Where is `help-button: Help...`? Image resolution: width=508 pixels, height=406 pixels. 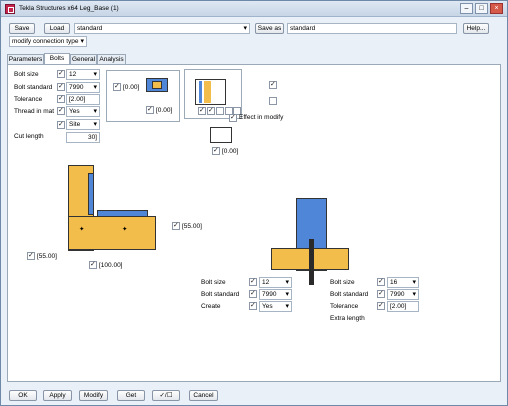 help-button: Help... is located at coordinates (476, 28).